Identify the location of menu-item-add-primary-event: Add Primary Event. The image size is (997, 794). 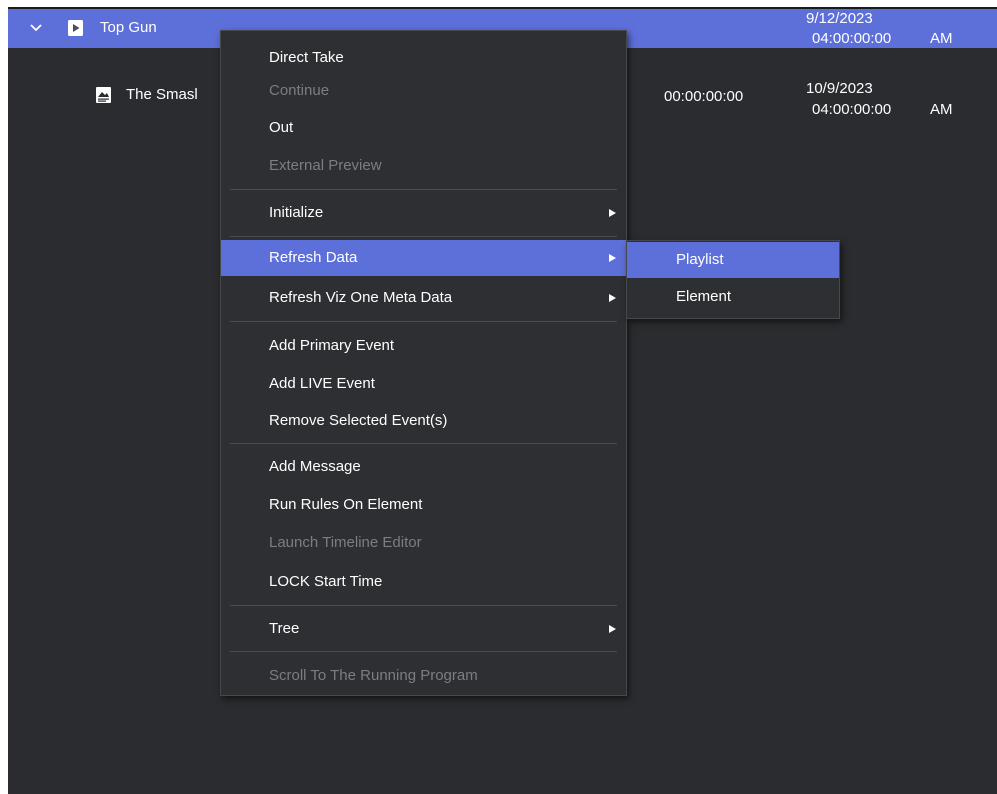
(423, 346).